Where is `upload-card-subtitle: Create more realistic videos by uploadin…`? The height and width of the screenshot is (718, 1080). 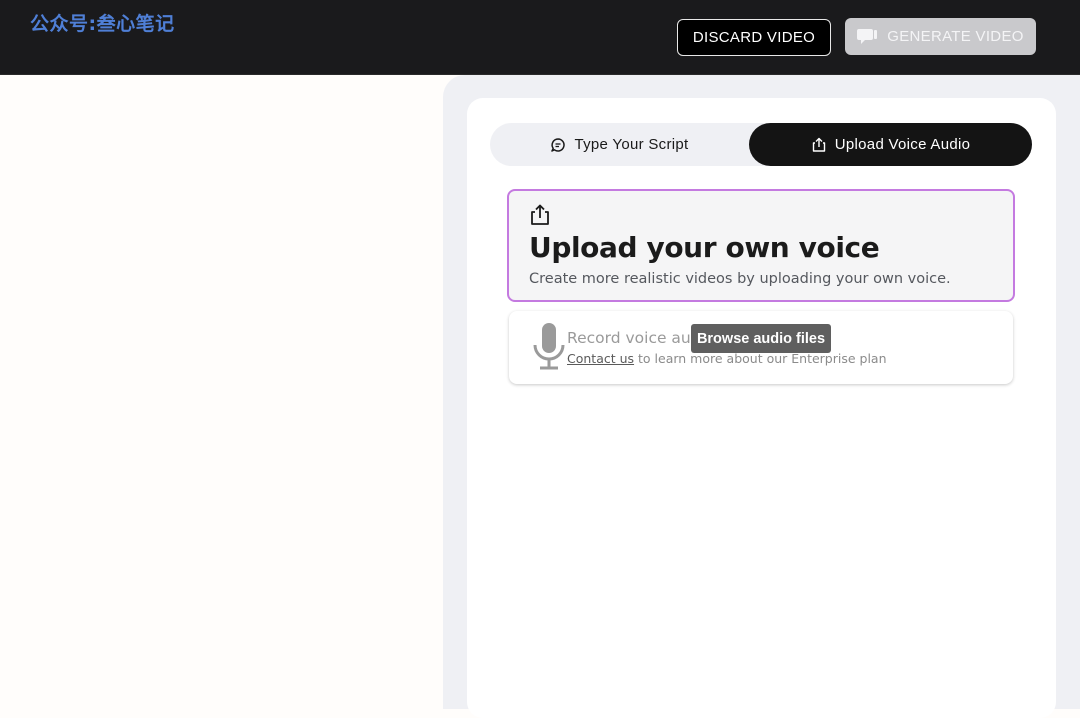
upload-card-subtitle: Create more realistic videos by uploadin… is located at coordinates (740, 279).